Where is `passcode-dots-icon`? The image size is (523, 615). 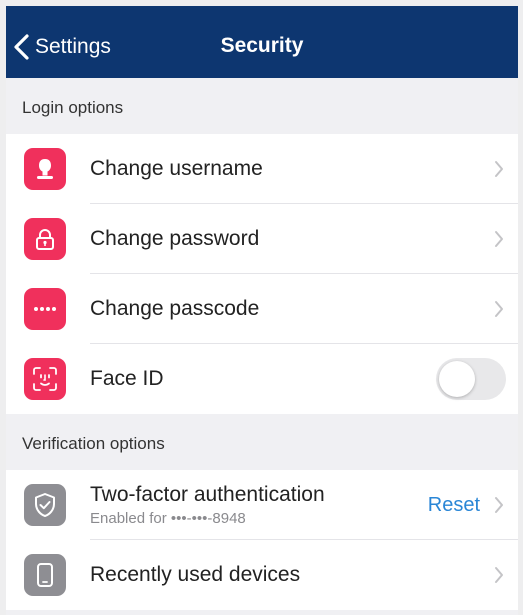
passcode-dots-icon is located at coordinates (45, 309).